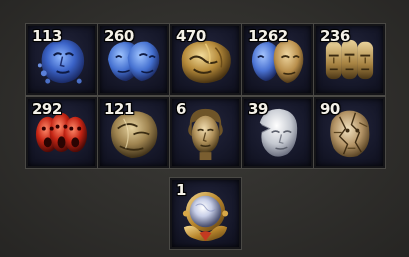  I want to click on stash-slot-6: 292, so click(61, 132).